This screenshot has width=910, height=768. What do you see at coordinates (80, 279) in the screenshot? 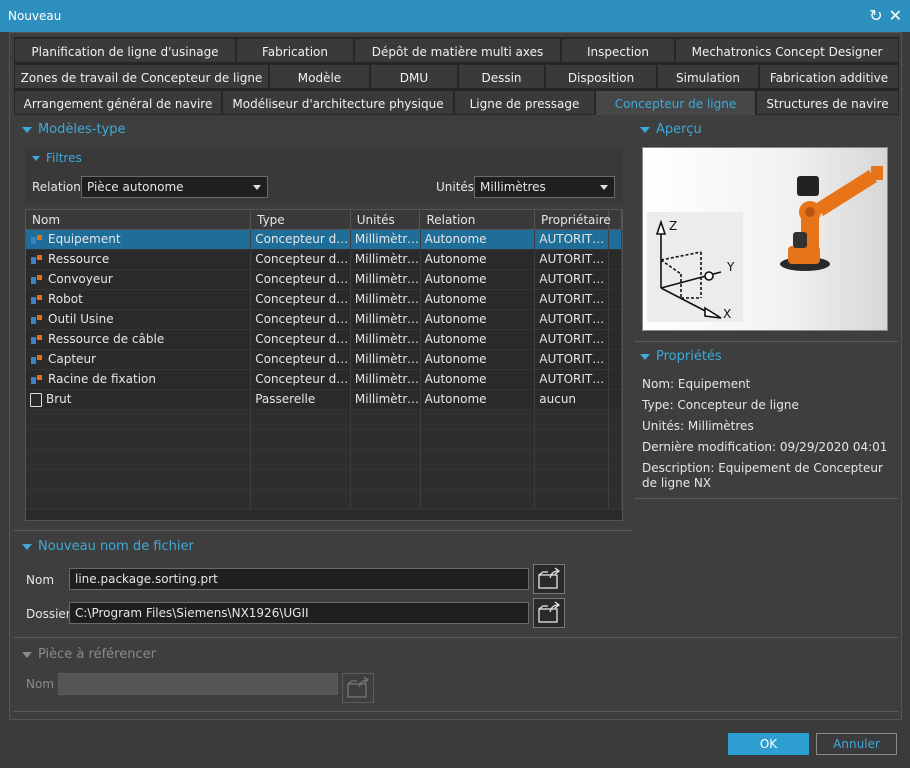
I see `row-name: Convoyeur` at bounding box center [80, 279].